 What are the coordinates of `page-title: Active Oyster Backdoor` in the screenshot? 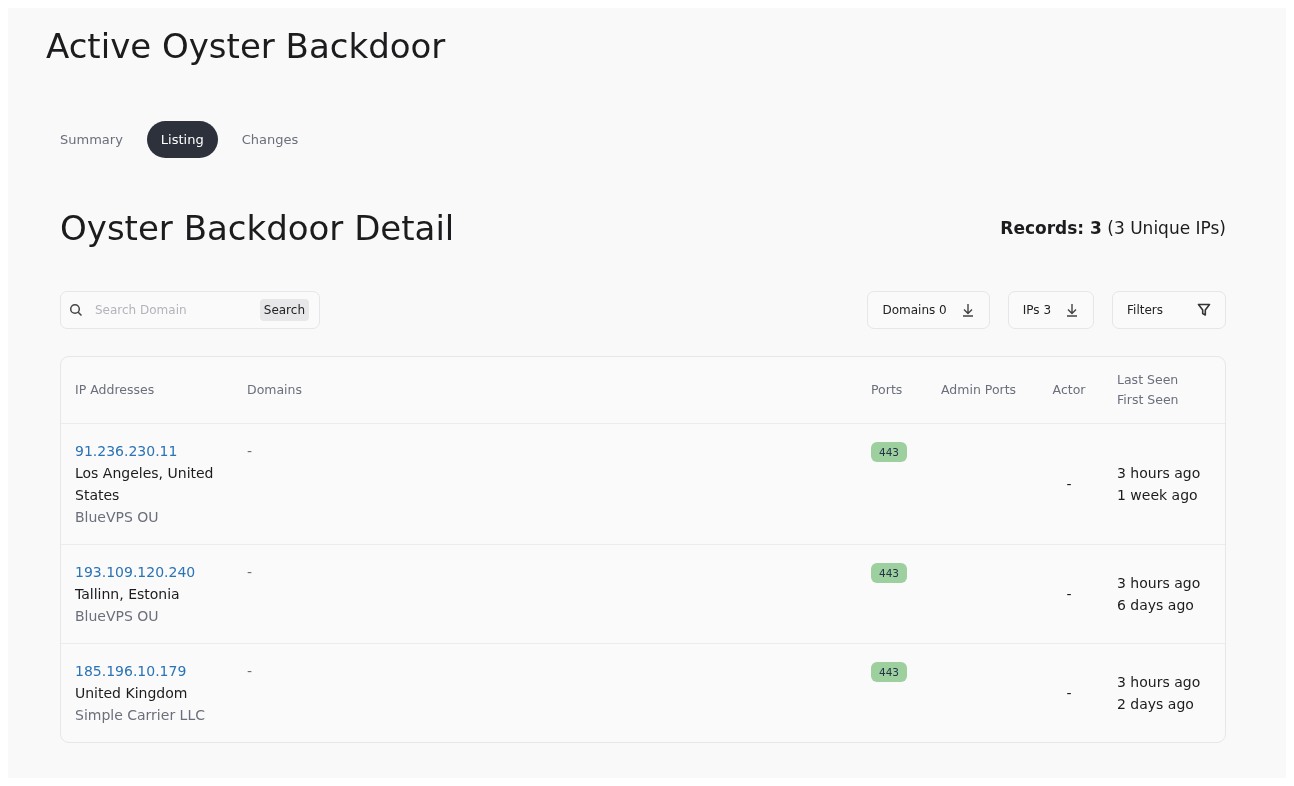 It's located at (246, 46).